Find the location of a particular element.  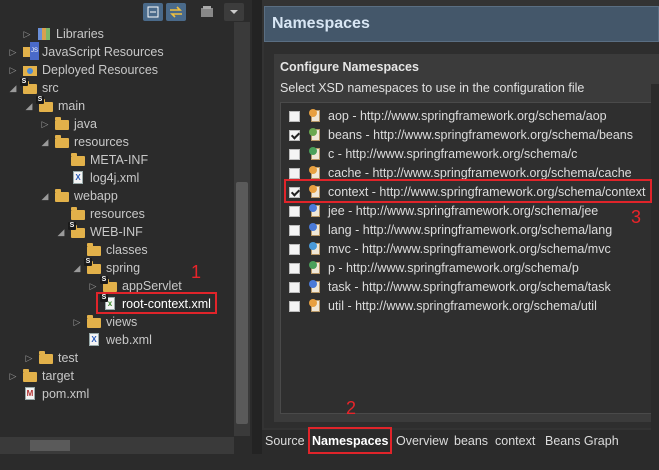

task-icon is located at coordinates (316, 287).